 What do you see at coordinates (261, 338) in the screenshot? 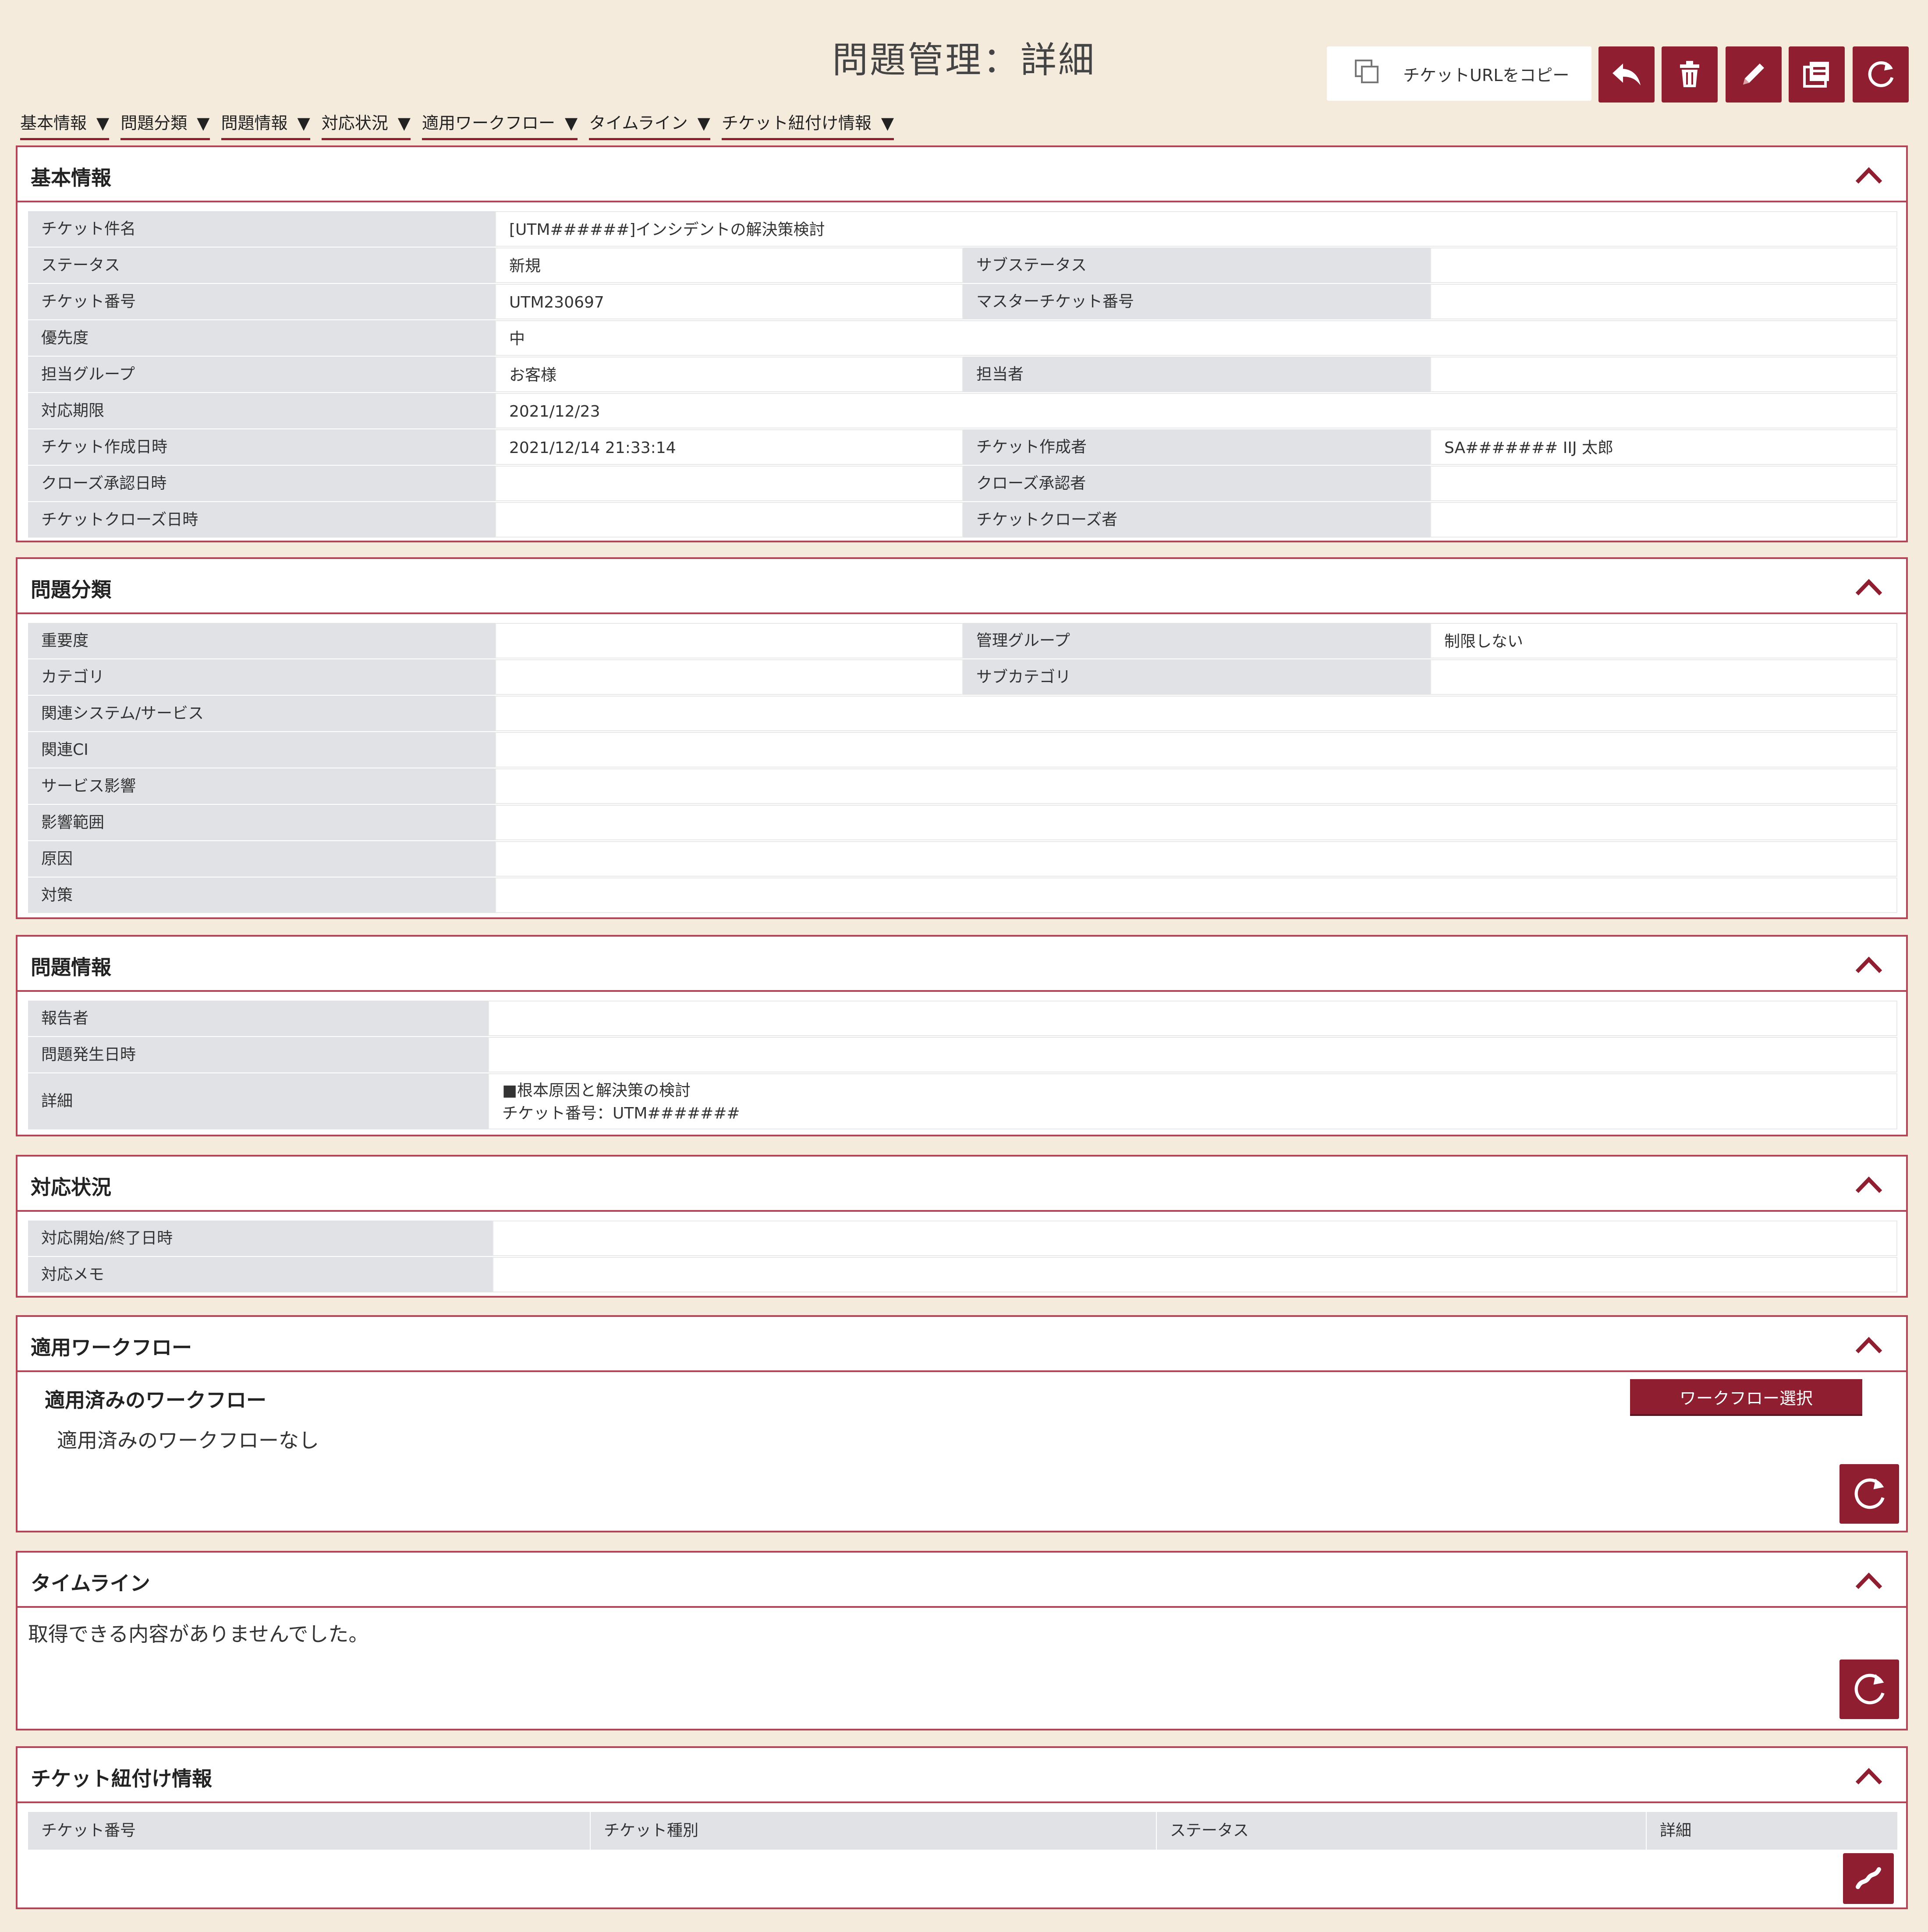
I see `field-label: 優先度` at bounding box center [261, 338].